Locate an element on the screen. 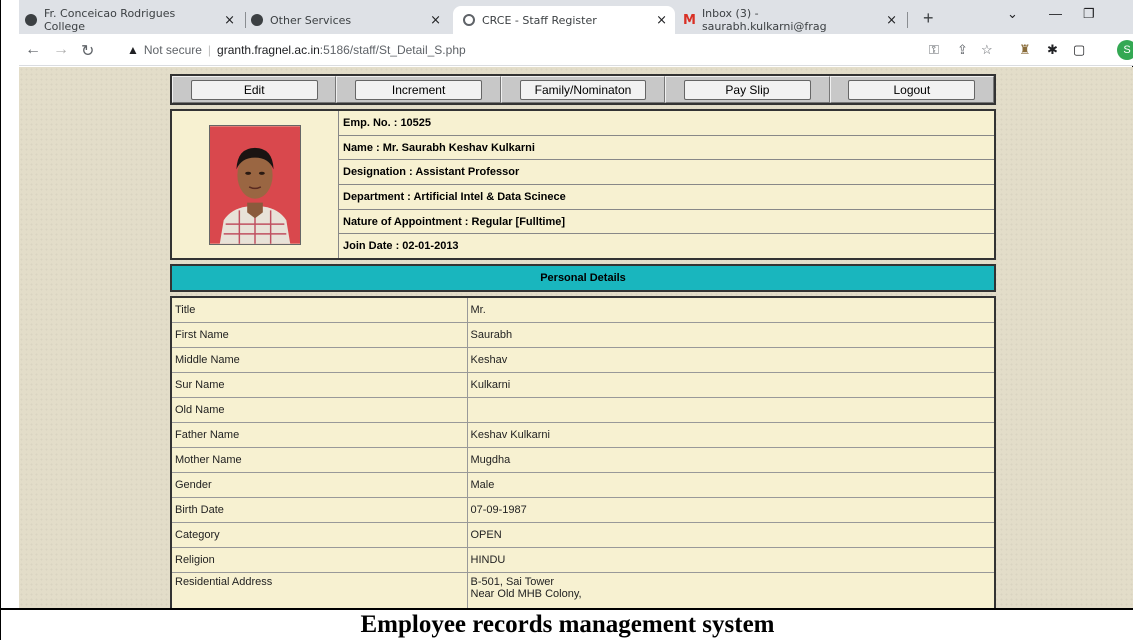 The image size is (1133, 640). table-row: Middle Name Keshav is located at coordinates (583, 359).